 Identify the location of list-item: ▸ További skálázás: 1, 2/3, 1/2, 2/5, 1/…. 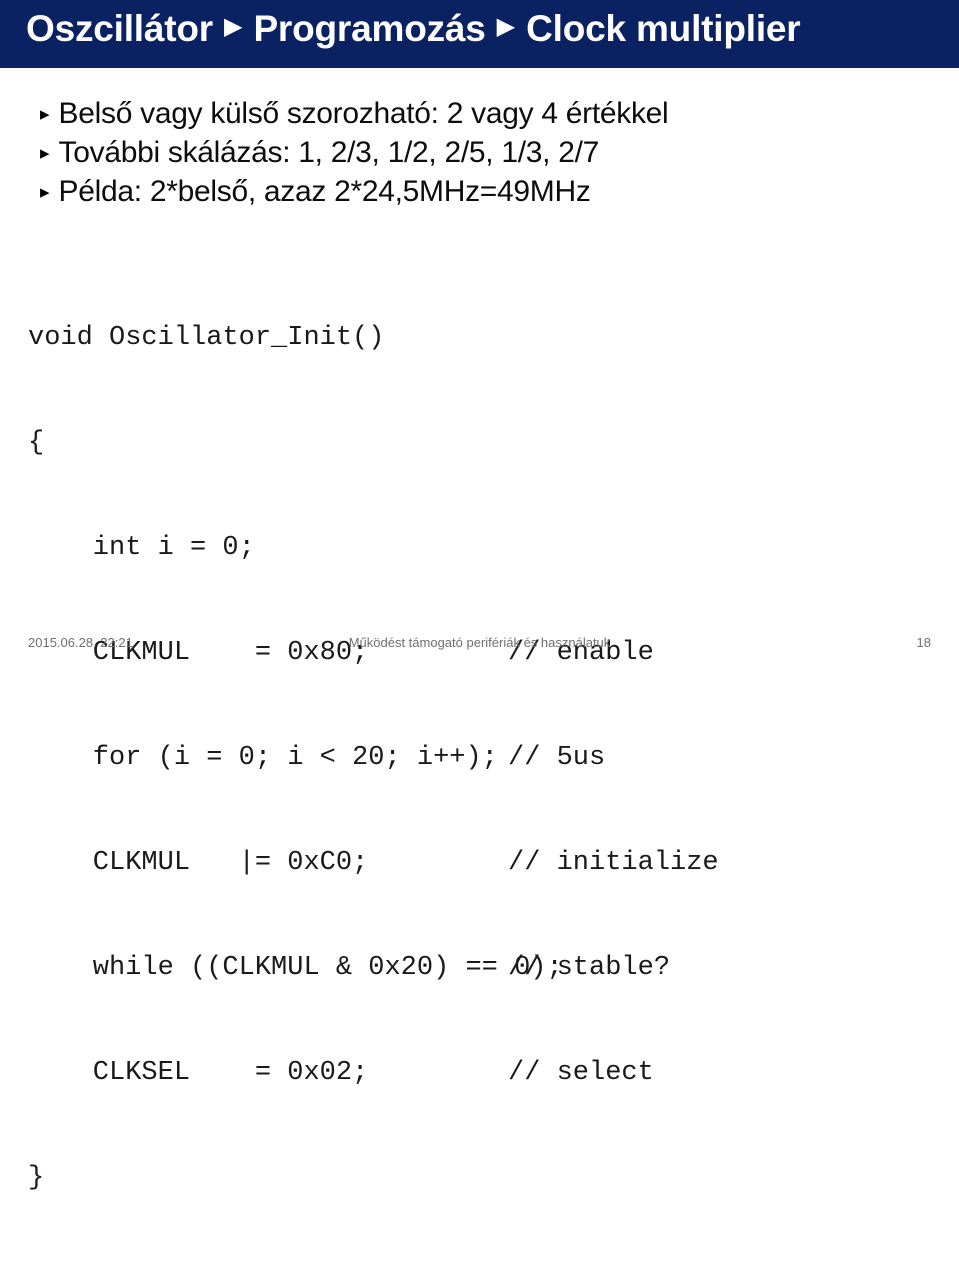
(490, 152).